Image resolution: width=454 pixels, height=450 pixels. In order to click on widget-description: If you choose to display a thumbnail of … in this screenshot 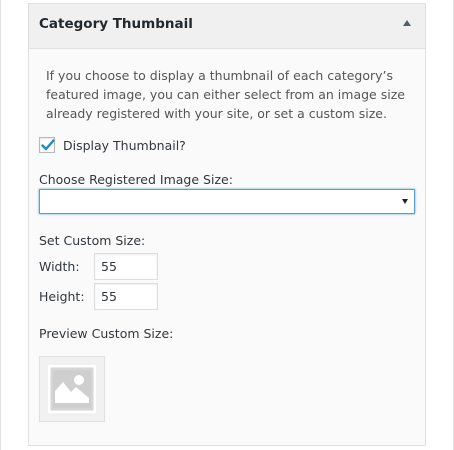, I will do `click(225, 94)`.